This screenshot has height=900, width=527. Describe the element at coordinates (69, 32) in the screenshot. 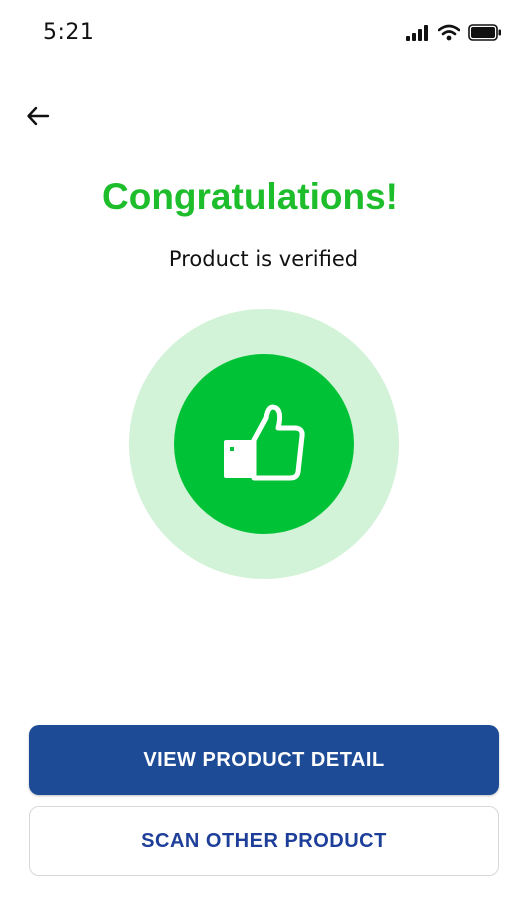

I see `status-time: 5:21` at that location.